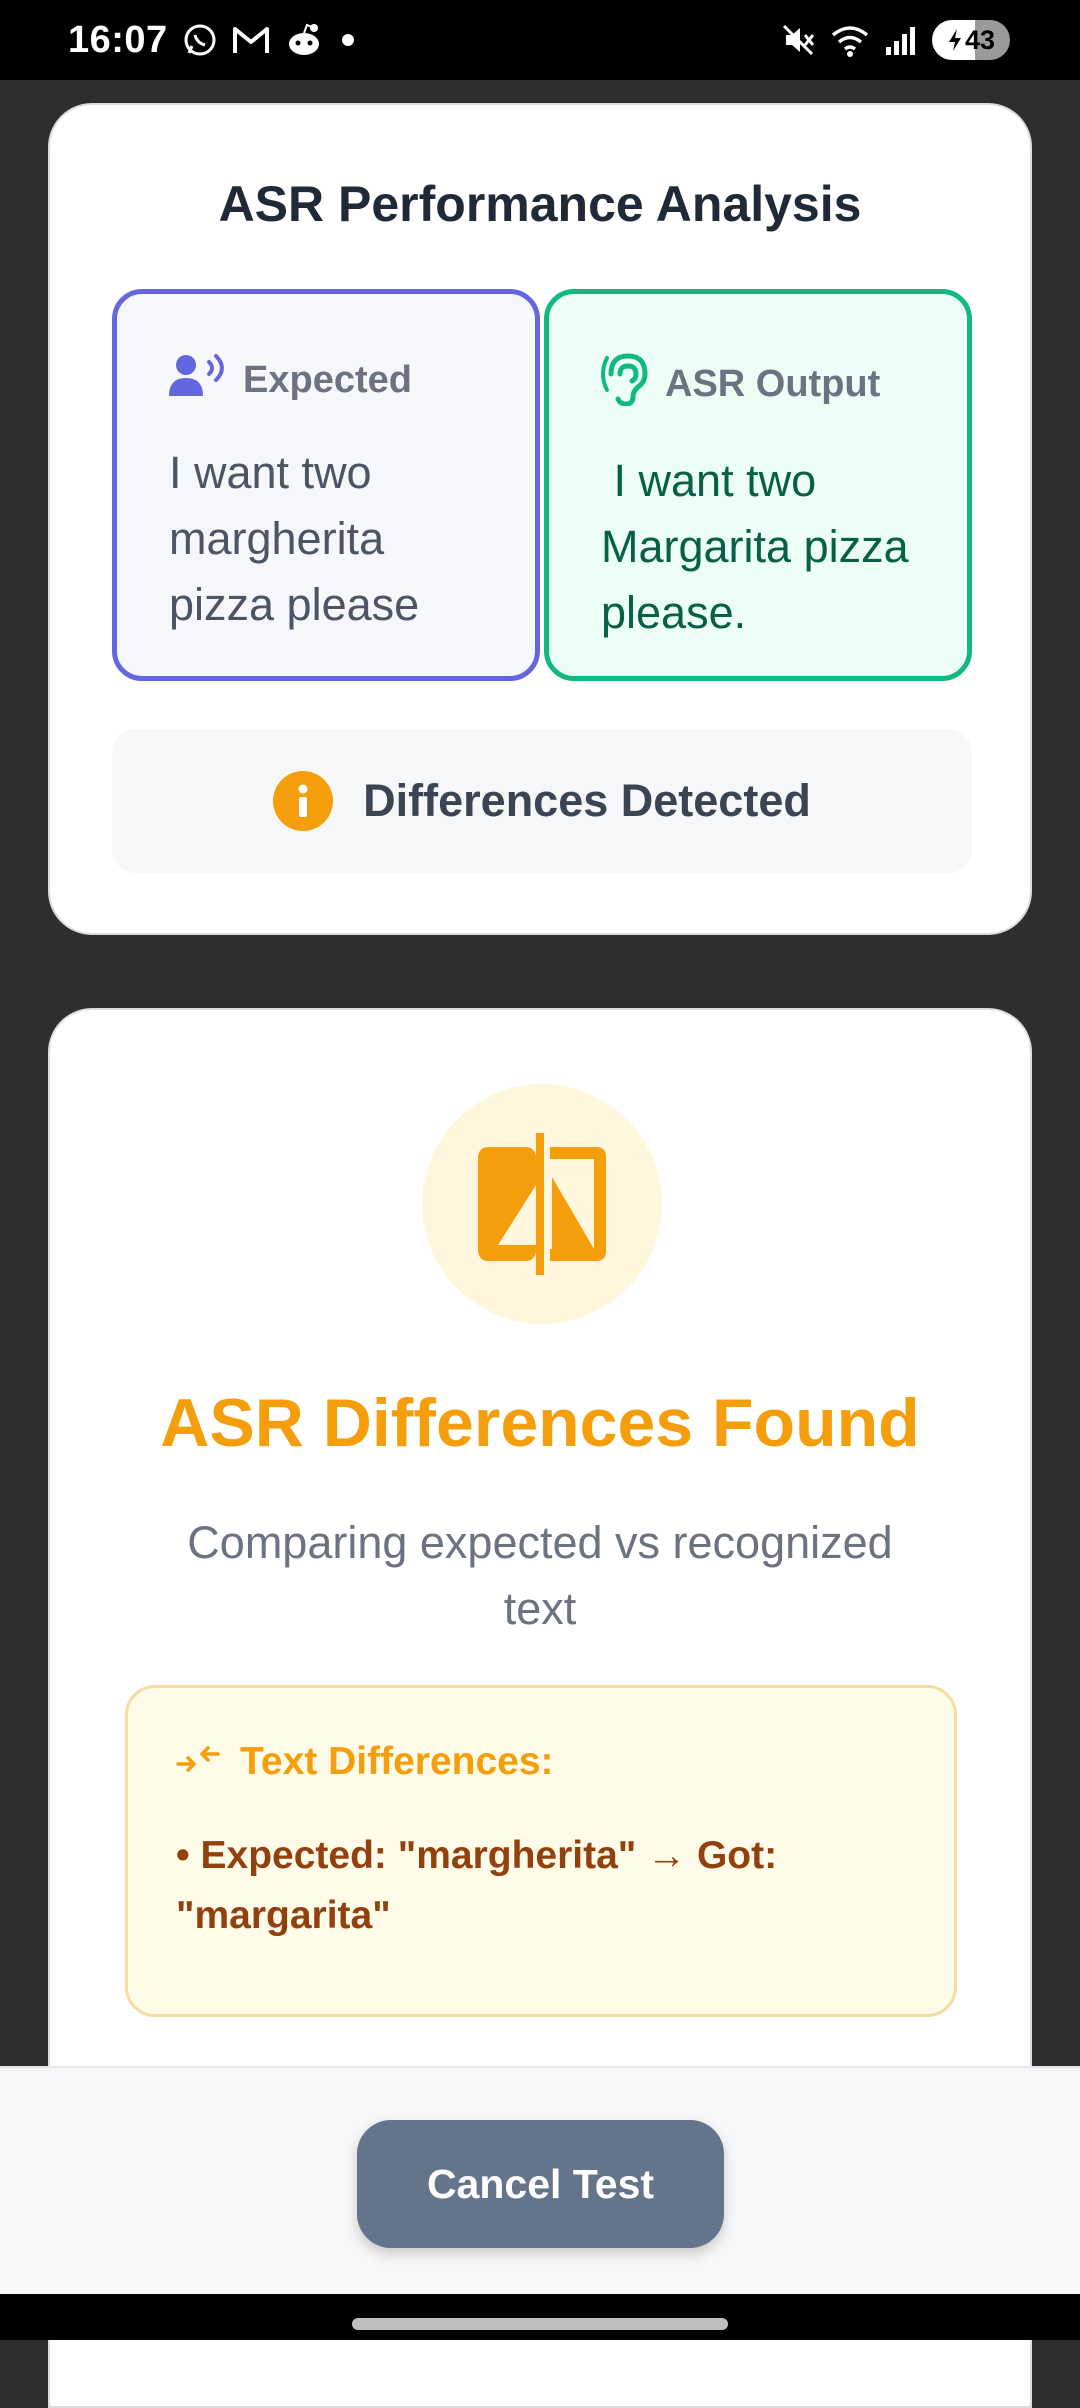 The image size is (1080, 2408). What do you see at coordinates (540, 2324) in the screenshot?
I see `home-gesture-handle` at bounding box center [540, 2324].